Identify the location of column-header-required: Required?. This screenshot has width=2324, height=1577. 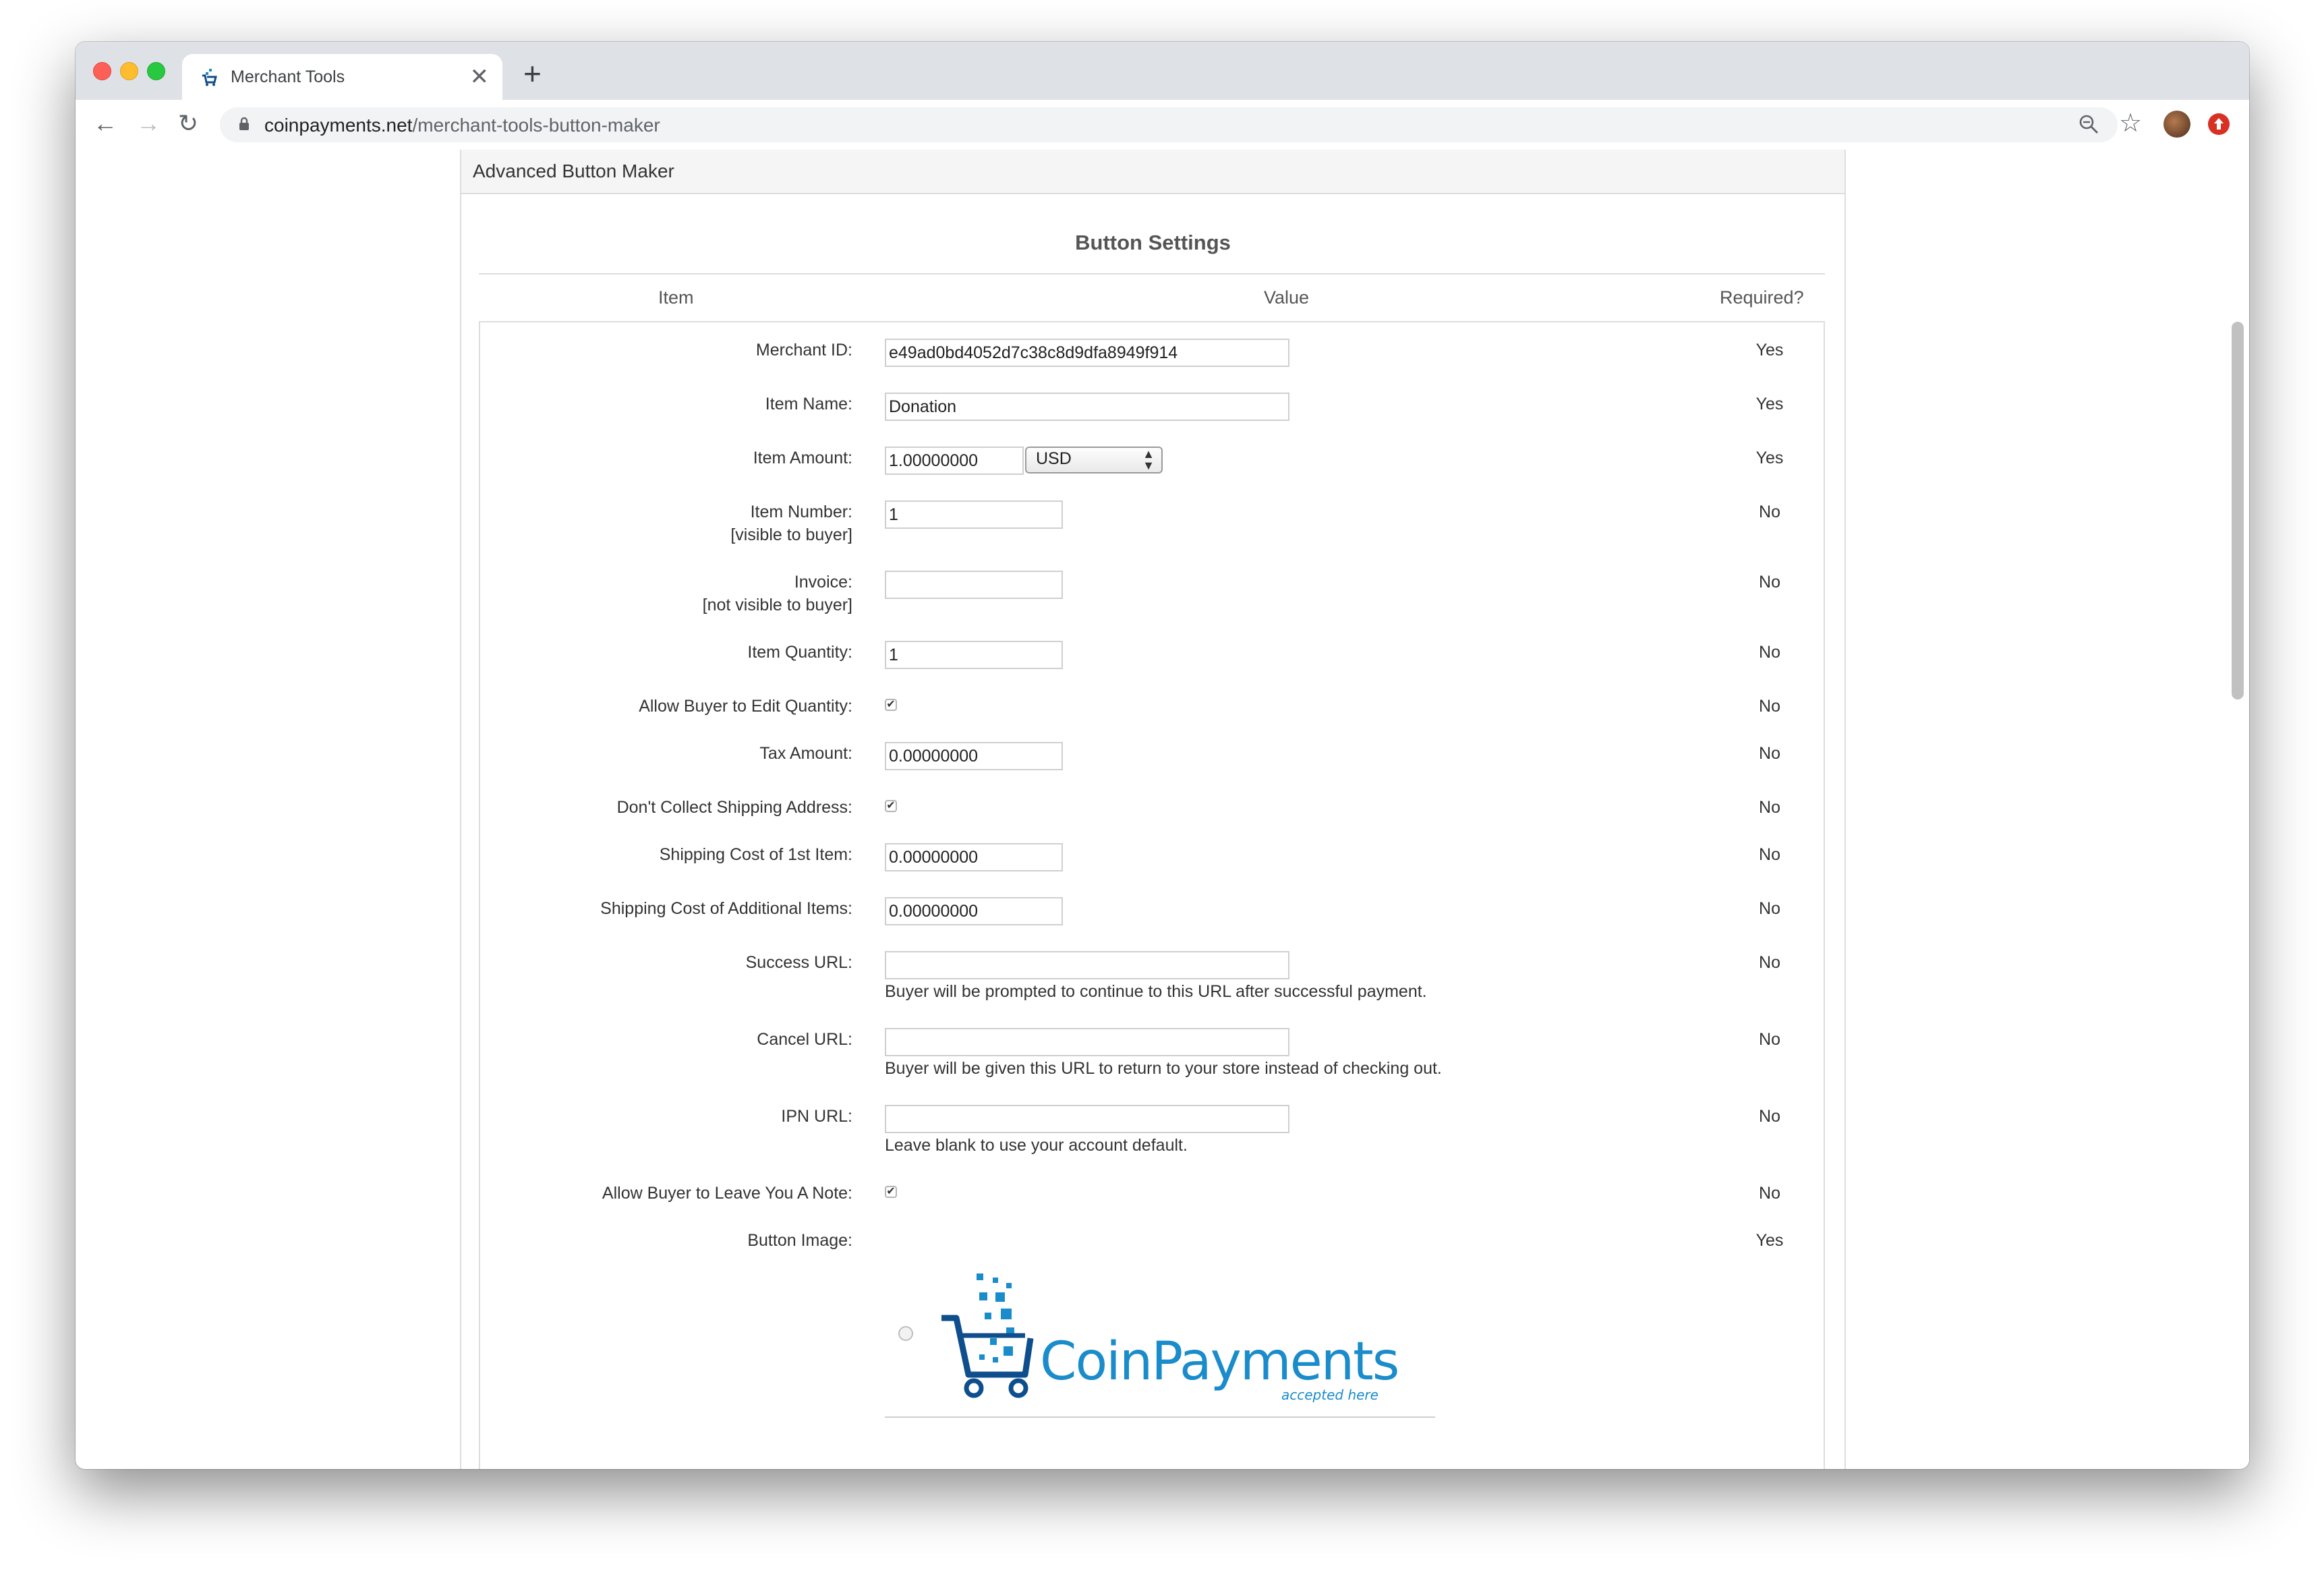
(1762, 297).